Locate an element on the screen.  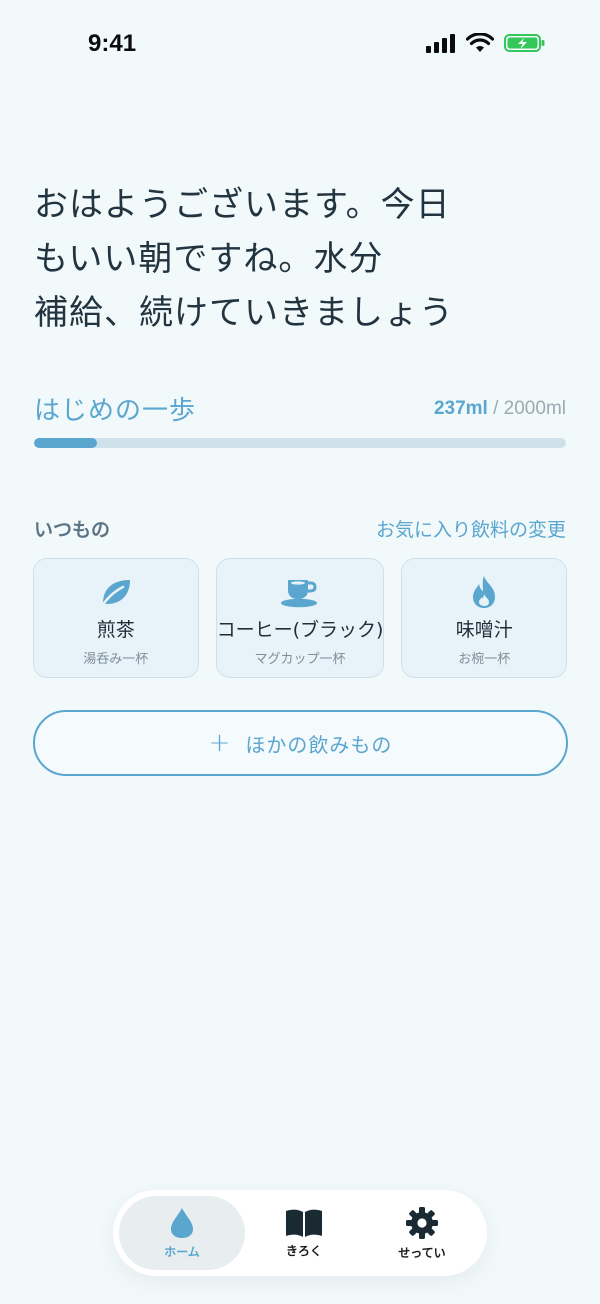
battery-icon is located at coordinates (524, 43).